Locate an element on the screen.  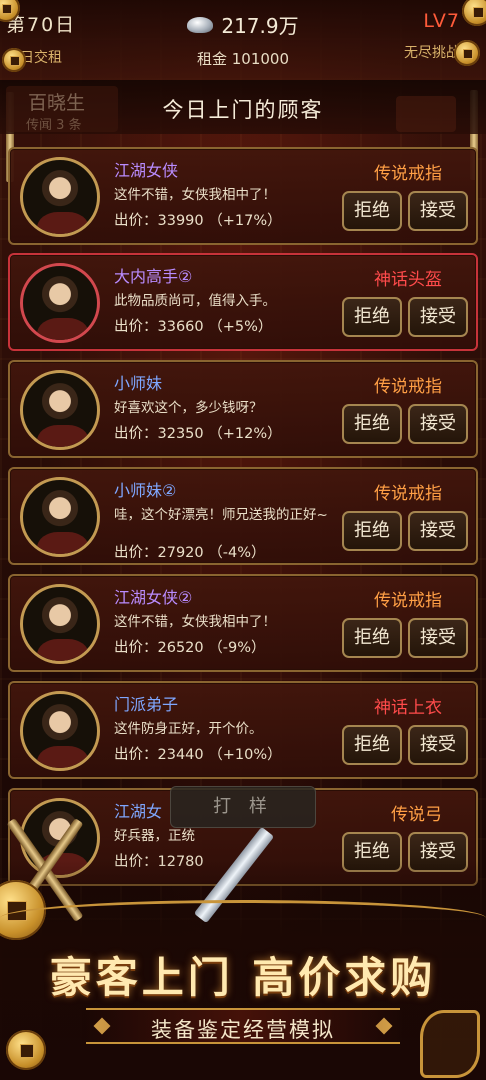
customer-dialogue: 这件防身正好，开个价。 is located at coordinates (188, 729).